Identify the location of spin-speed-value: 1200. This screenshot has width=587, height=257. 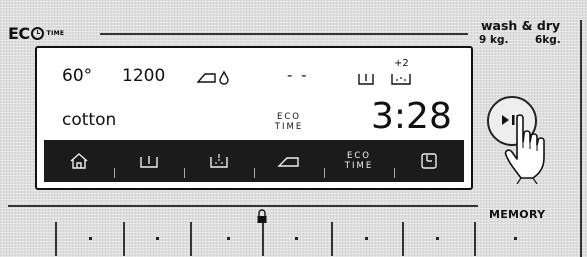
(144, 76).